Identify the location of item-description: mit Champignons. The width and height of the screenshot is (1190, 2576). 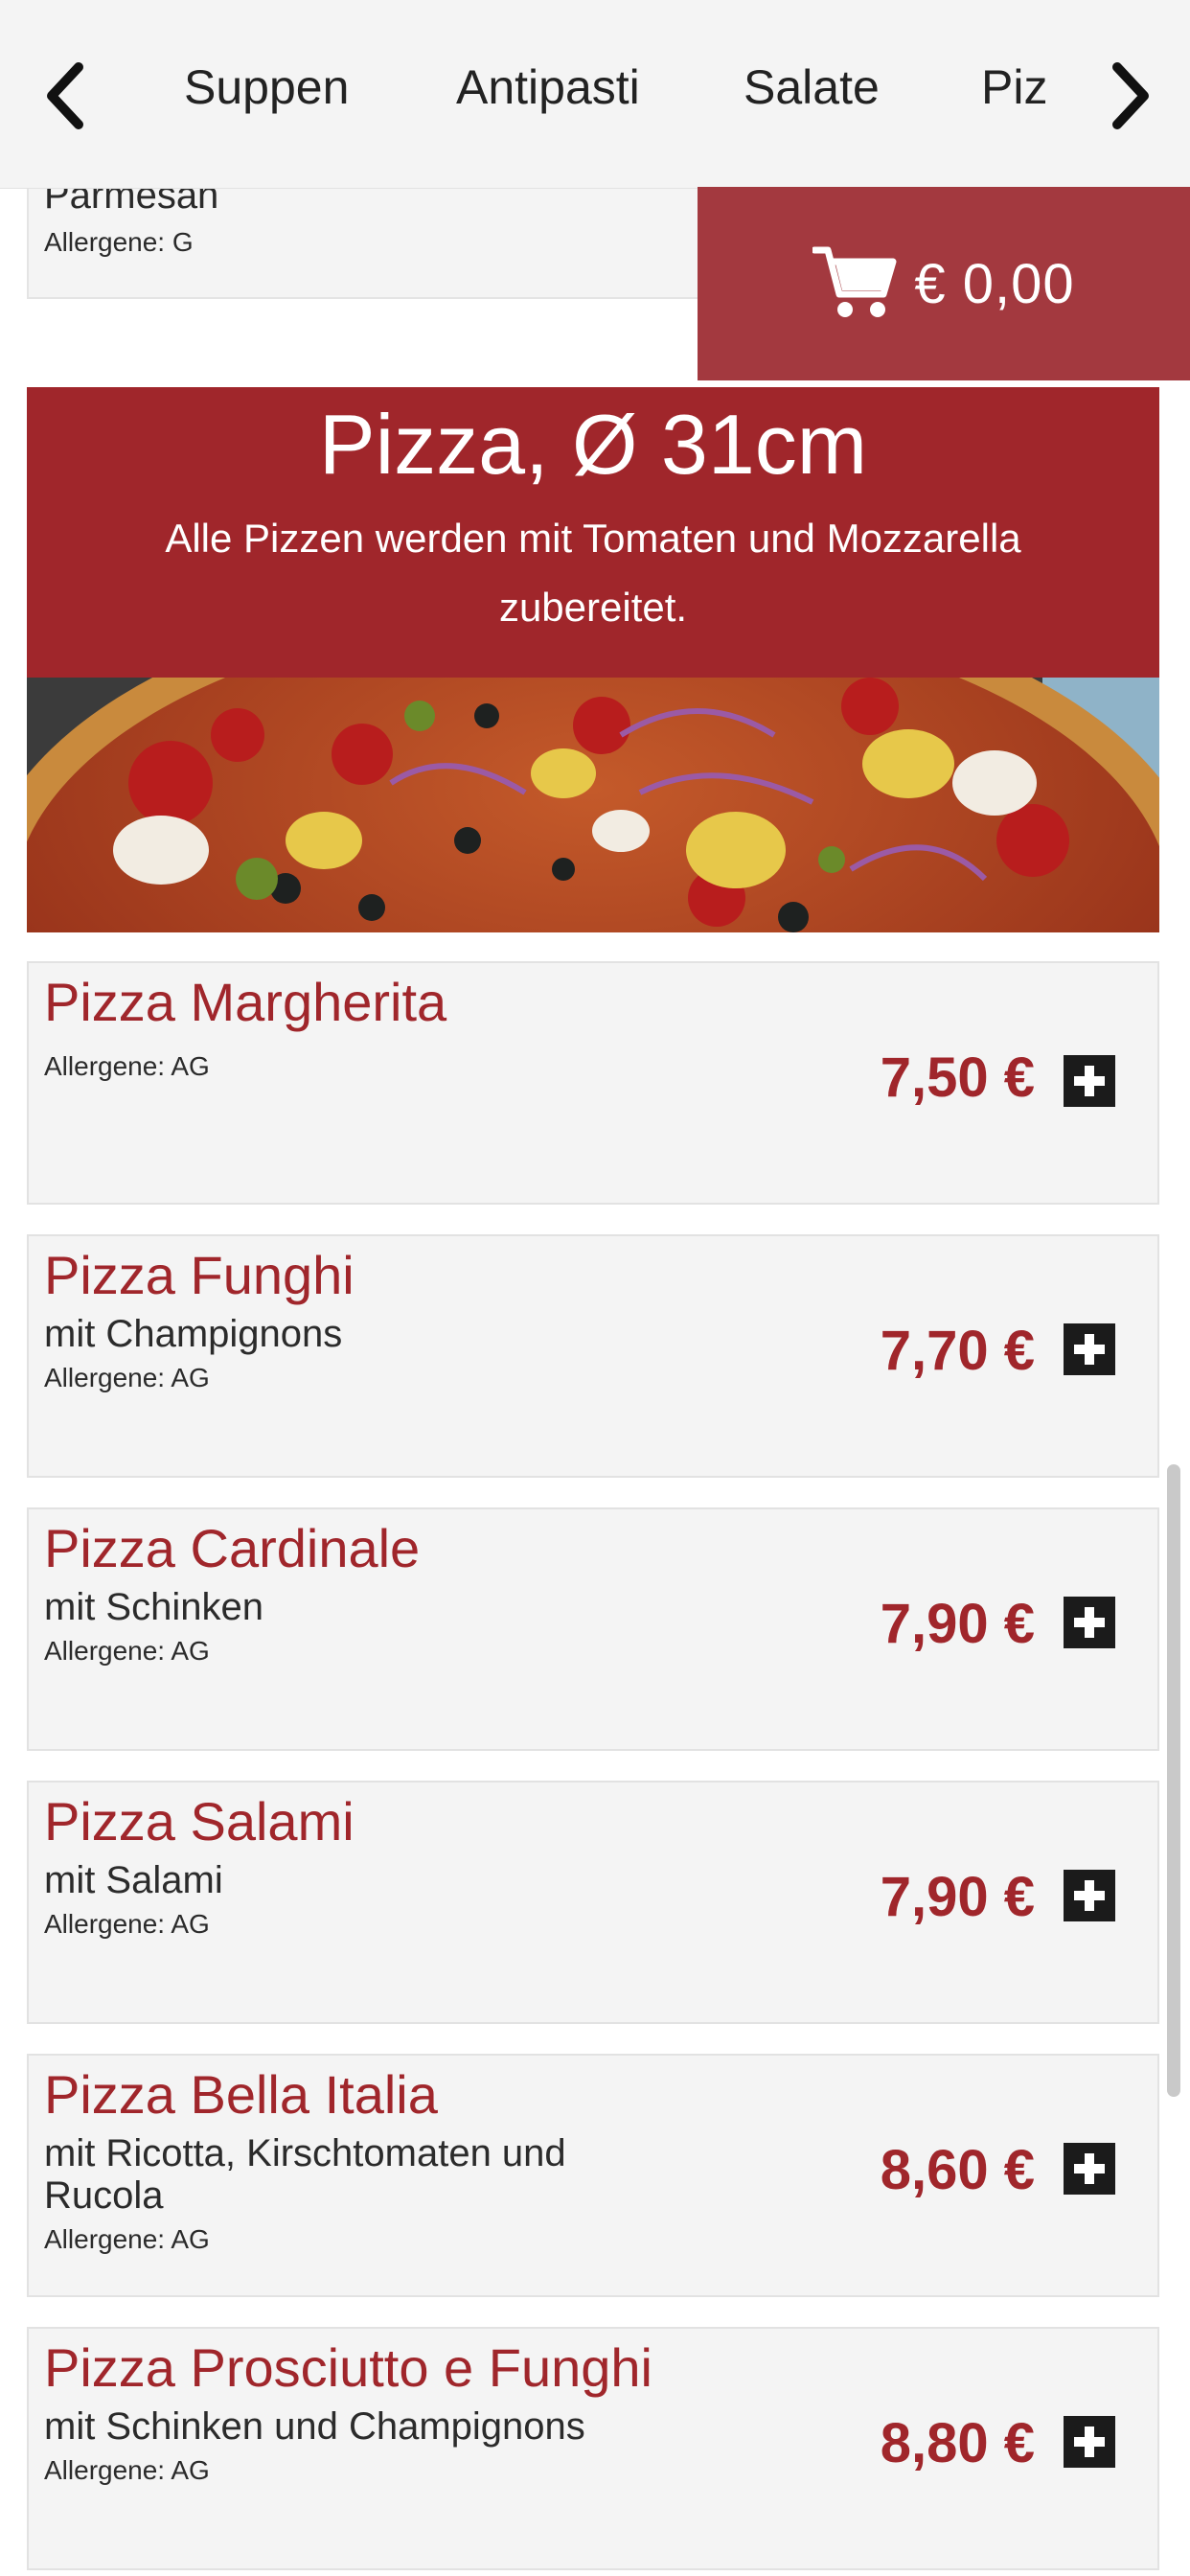
(194, 1334).